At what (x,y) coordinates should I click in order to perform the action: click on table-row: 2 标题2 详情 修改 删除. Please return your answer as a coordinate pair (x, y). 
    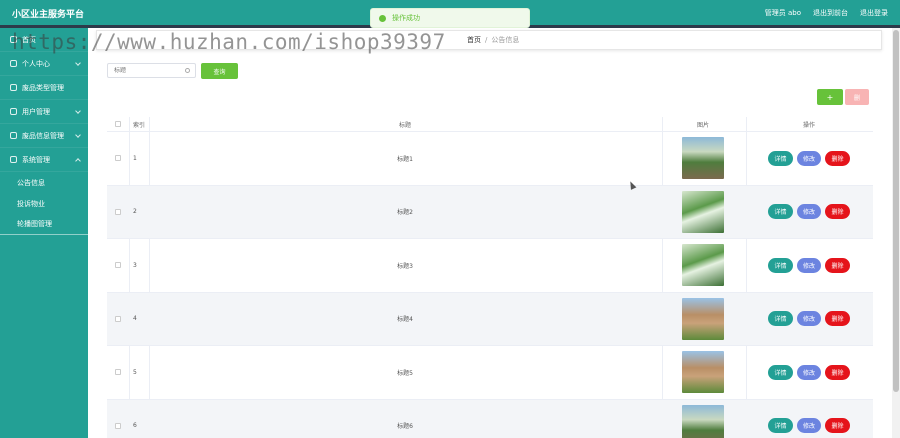
    Looking at the image, I should click on (490, 212).